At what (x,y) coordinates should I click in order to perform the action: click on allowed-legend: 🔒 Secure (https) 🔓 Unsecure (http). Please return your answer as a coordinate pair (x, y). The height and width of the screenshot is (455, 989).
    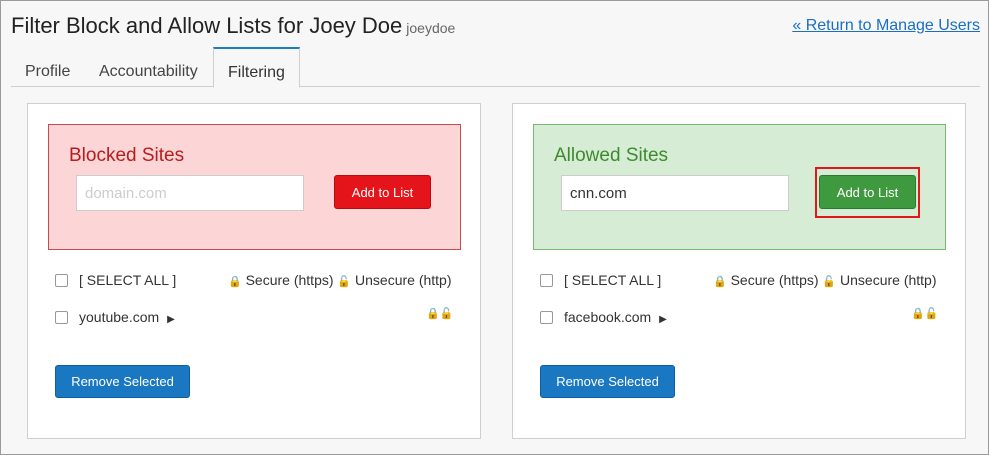
    Looking at the image, I should click on (825, 280).